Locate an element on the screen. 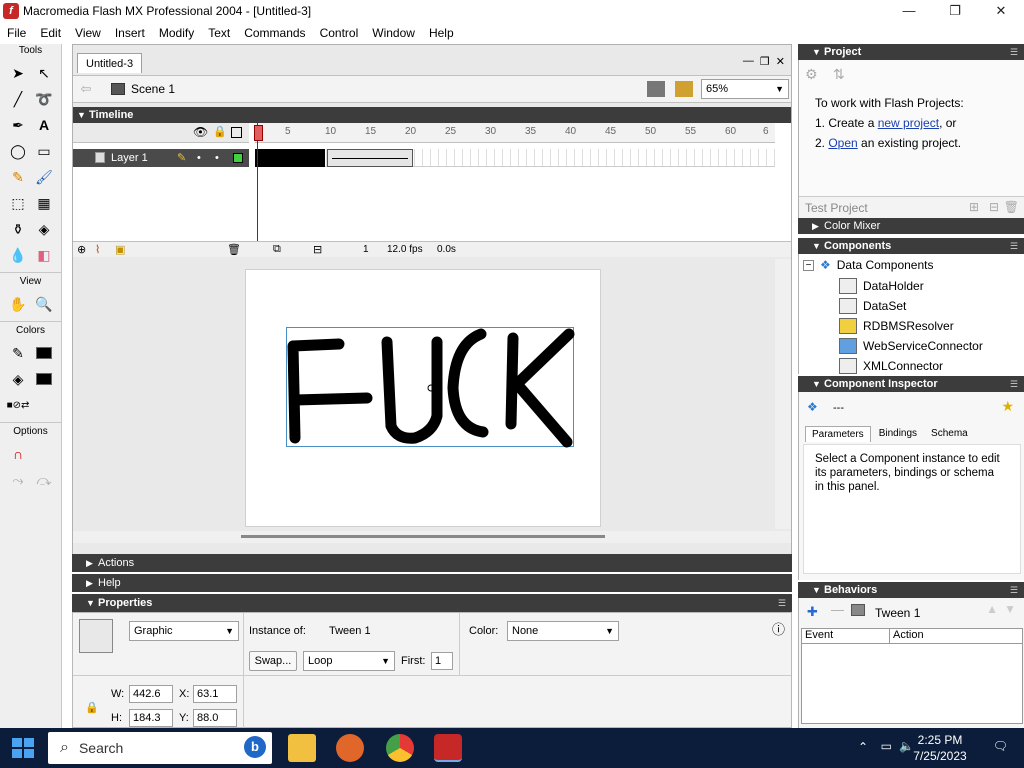 Image resolution: width=1024 pixels, height=768 pixels. menu-edit: Edit is located at coordinates (50, 33).